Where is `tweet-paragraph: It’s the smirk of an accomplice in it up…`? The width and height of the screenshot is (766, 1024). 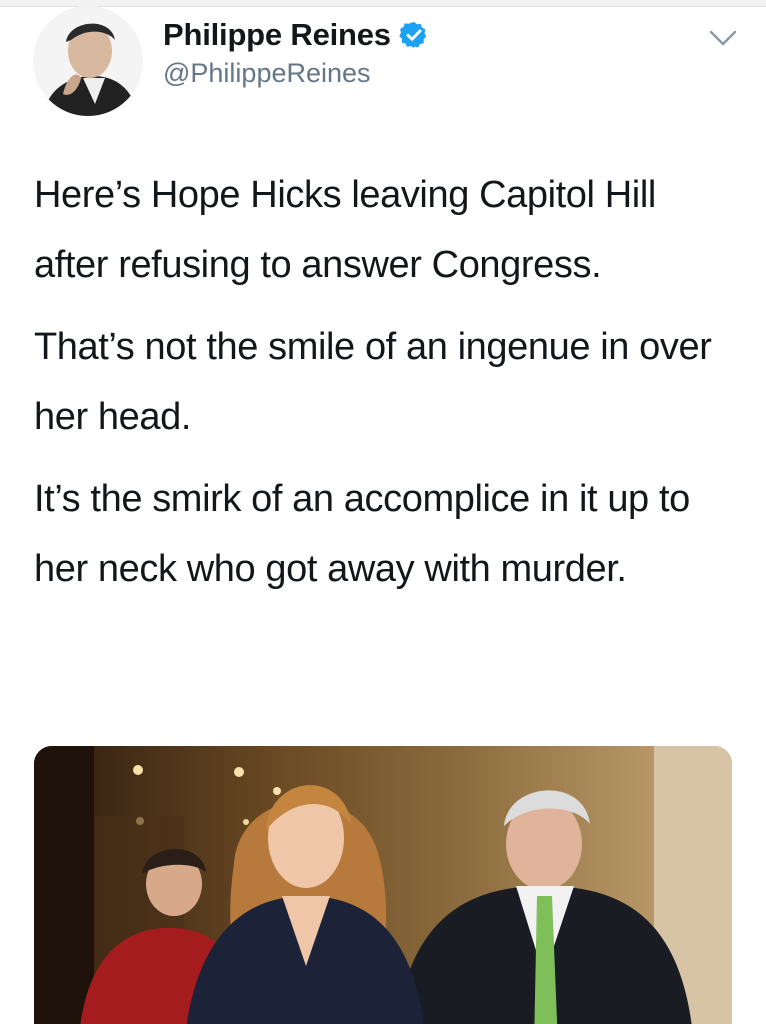
tweet-paragraph: It’s the smirk of an accomplice in it up… is located at coordinates (362, 534).